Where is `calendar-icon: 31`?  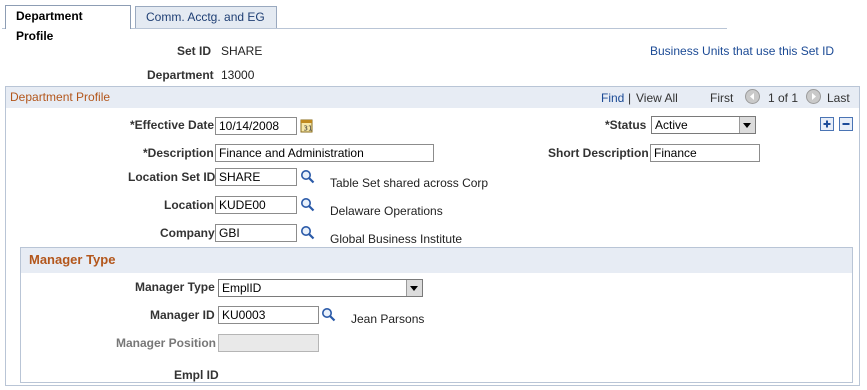 calendar-icon: 31 is located at coordinates (307, 125).